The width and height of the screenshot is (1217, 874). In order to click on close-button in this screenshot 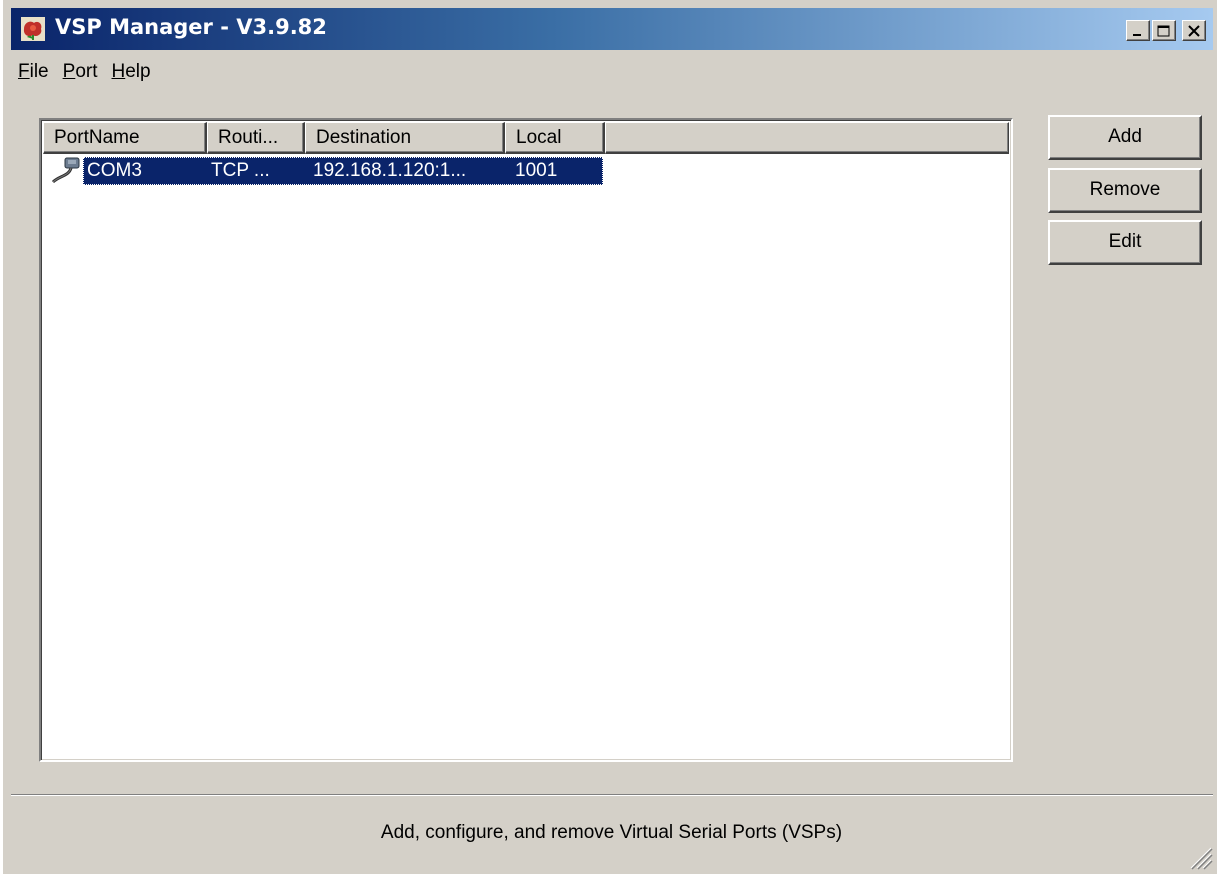, I will do `click(1194, 30)`.